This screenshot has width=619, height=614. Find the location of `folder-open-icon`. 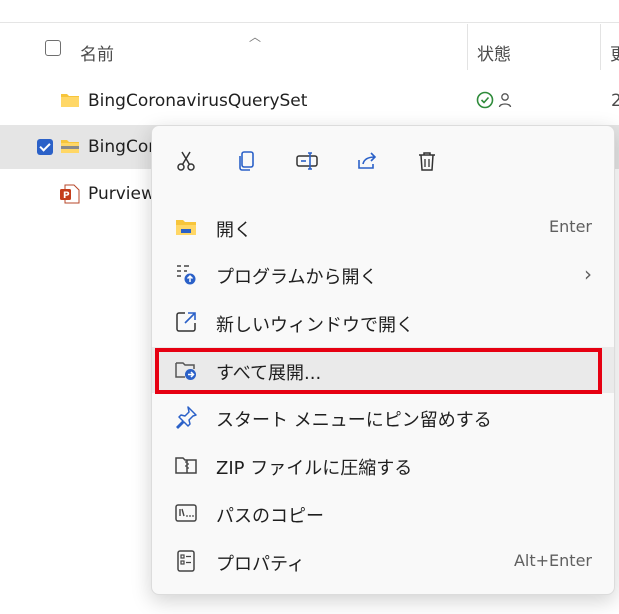

folder-open-icon is located at coordinates (186, 227).